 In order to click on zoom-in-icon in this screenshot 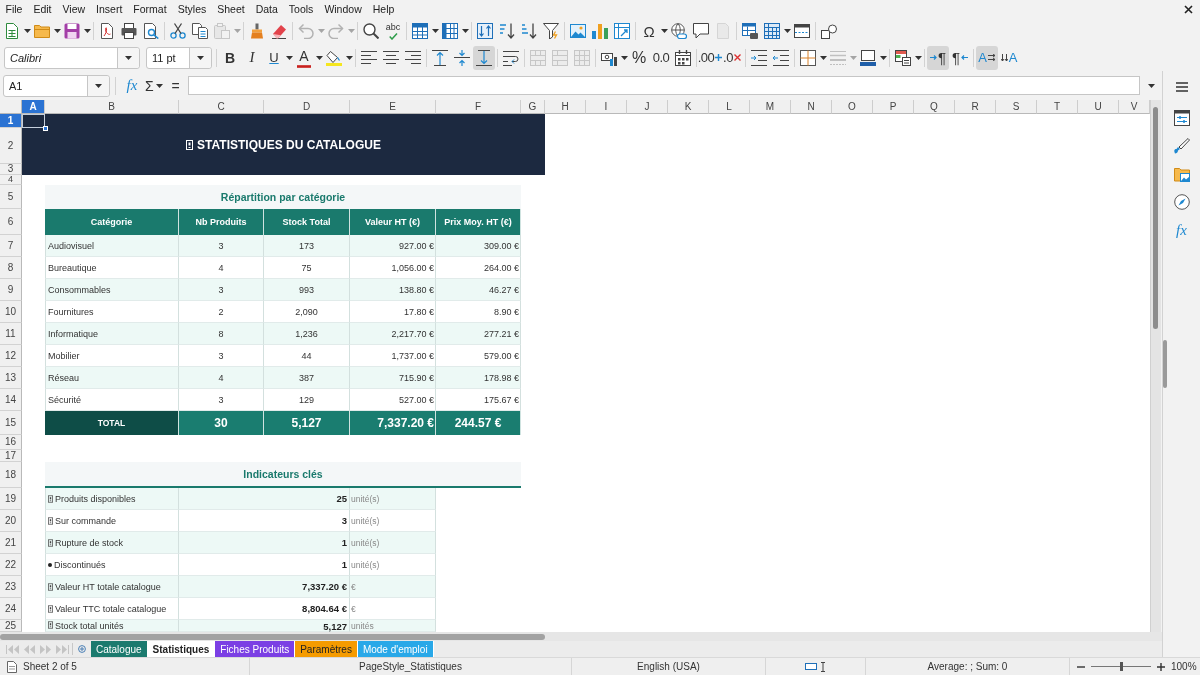, I will do `click(1161, 666)`.